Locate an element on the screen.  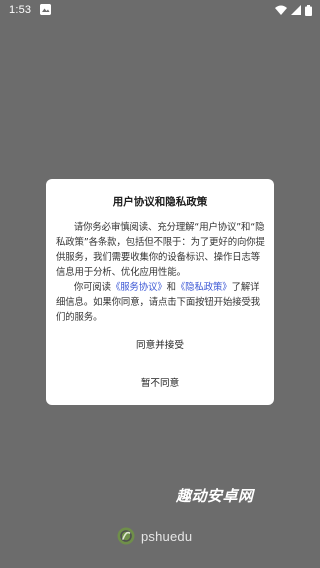
watermark-text: 趣动安卓网 is located at coordinates (215, 496).